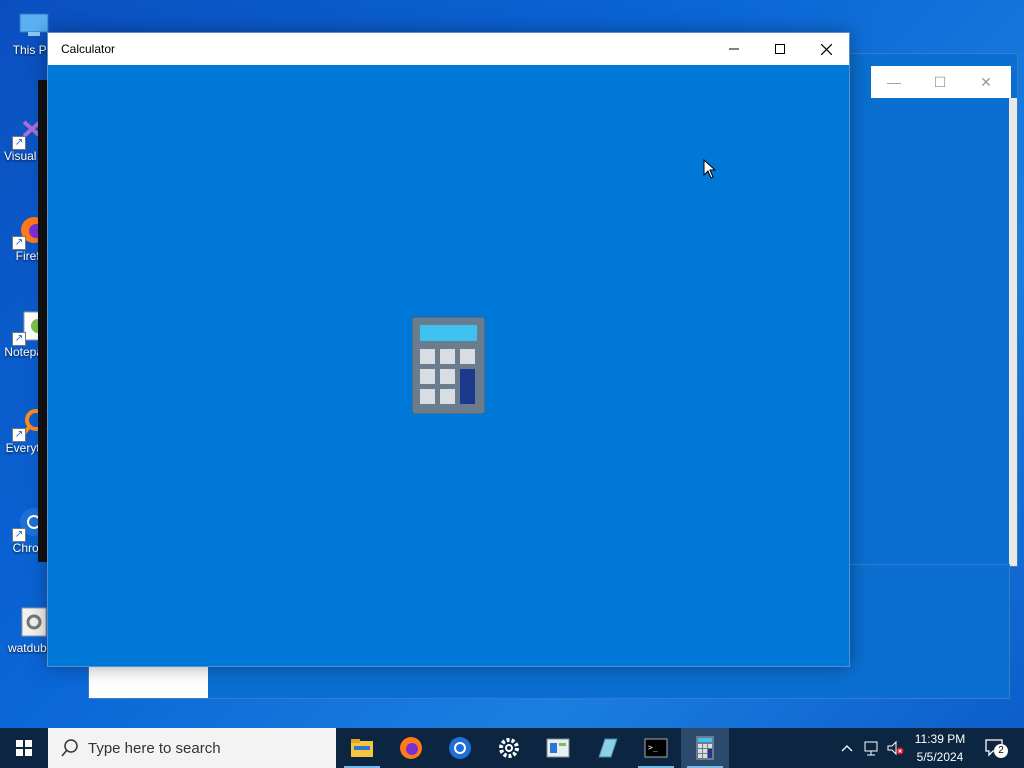 This screenshot has width=1024, height=768. I want to click on folder-icon, so click(362, 748).